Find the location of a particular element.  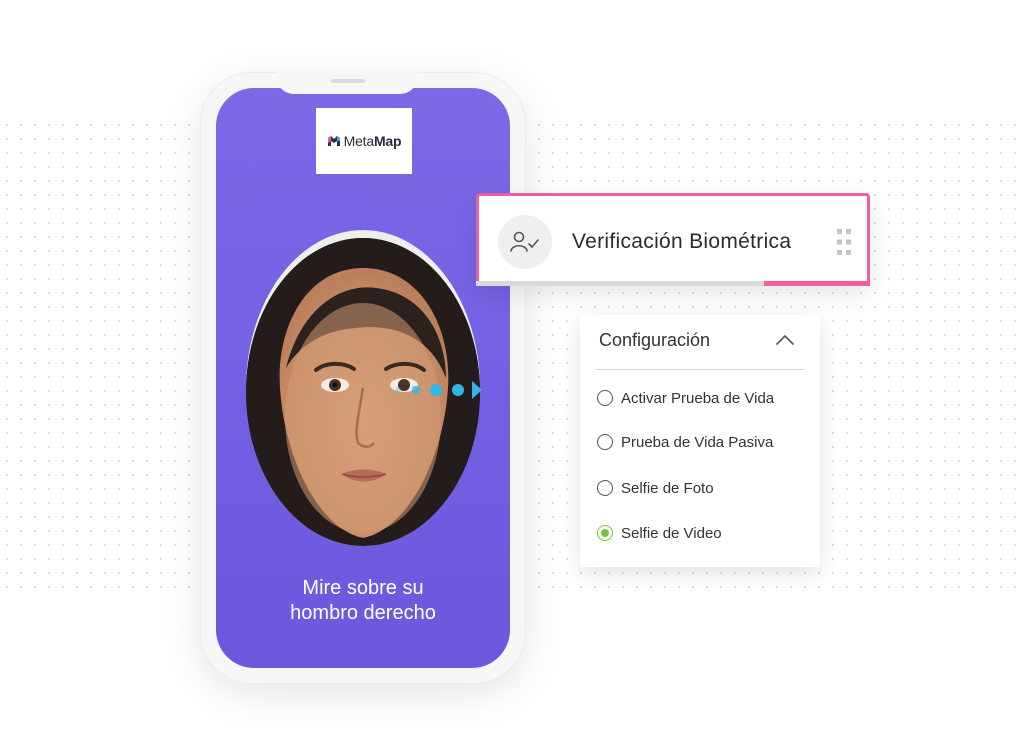

option-label: Selfie de Video is located at coordinates (671, 533).